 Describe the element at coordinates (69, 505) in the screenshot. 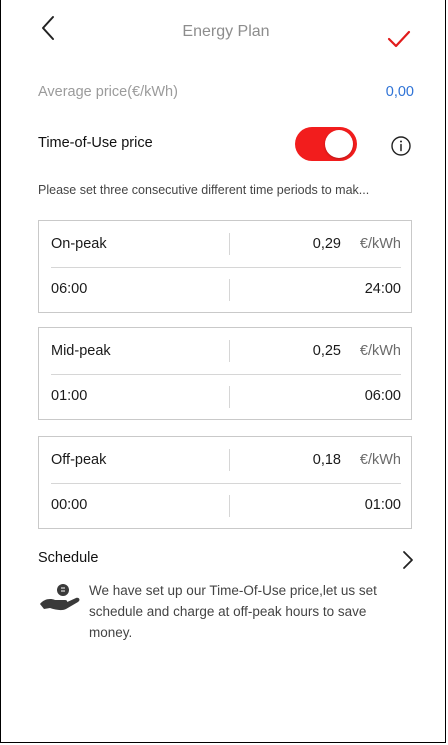

I see `period-start-time: 00:00` at that location.